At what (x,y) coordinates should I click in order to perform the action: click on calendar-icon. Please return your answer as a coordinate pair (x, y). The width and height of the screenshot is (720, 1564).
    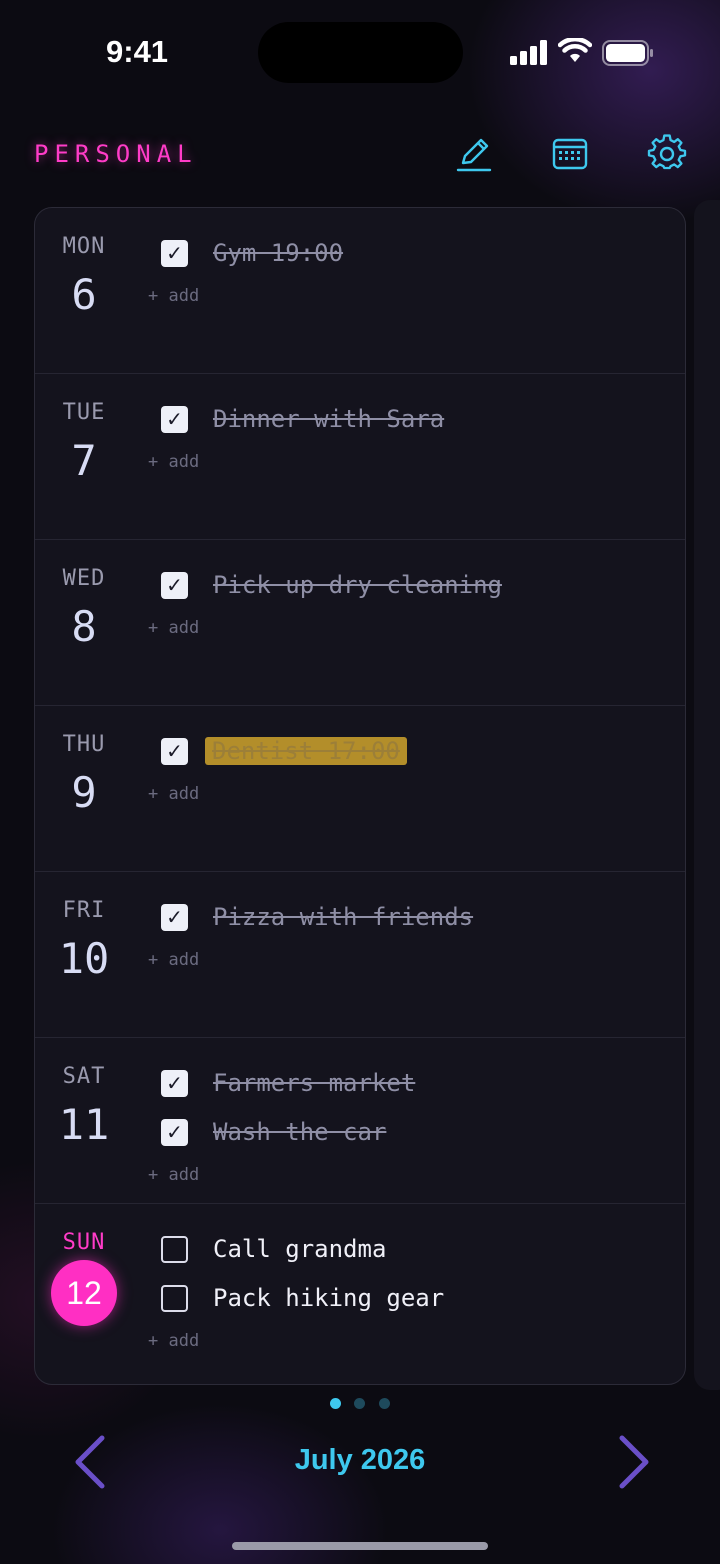
    Looking at the image, I should click on (570, 154).